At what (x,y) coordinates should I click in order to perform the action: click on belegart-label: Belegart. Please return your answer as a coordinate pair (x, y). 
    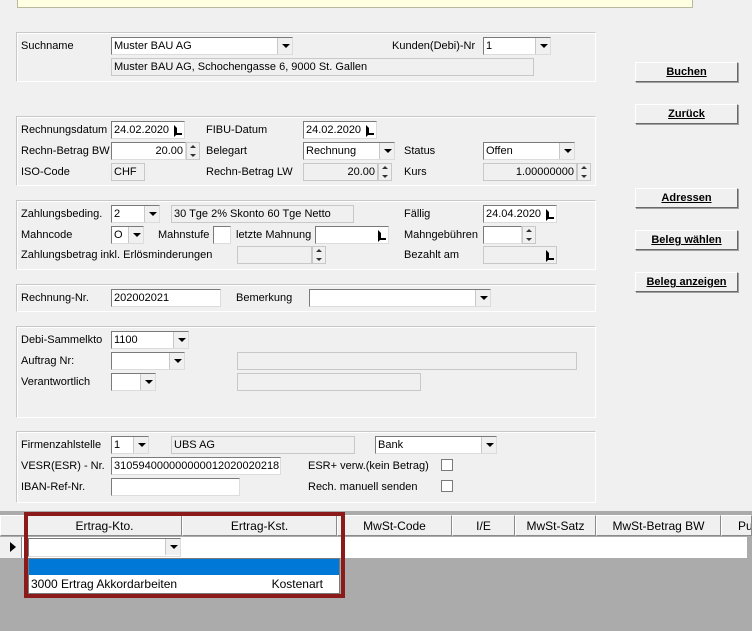
    Looking at the image, I should click on (226, 151).